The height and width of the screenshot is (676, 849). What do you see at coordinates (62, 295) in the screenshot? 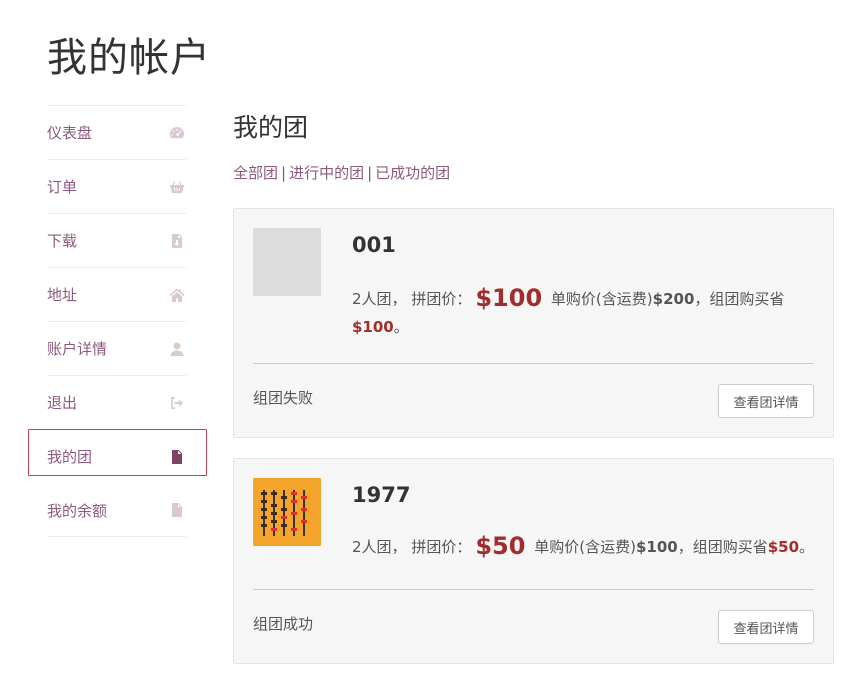
I see `sidebar-item-label: 地址` at bounding box center [62, 295].